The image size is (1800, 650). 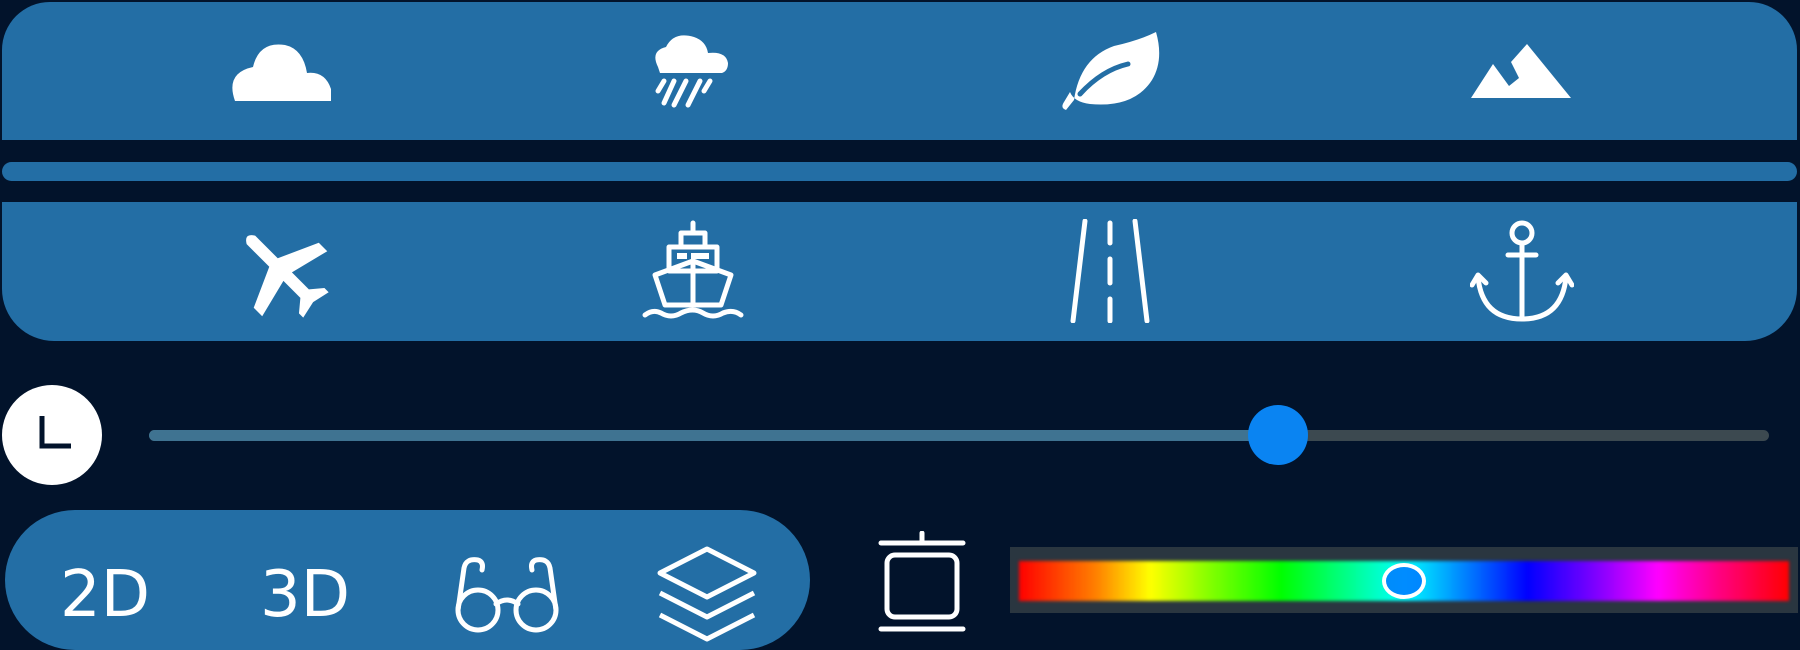 I want to click on airplane-icon, so click(x=287, y=276).